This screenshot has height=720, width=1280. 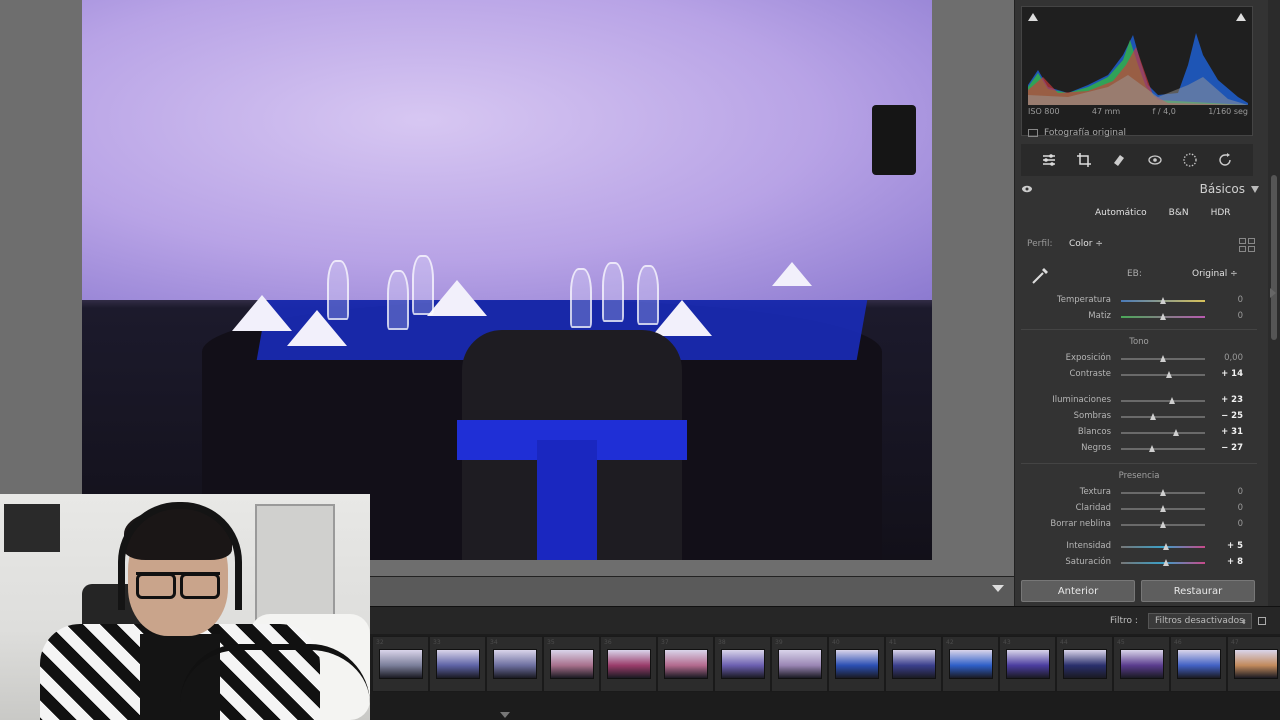 I want to click on exif-info: ISO 800 47 mm f / 4,0 1/160 seg, so click(x=1138, y=111).